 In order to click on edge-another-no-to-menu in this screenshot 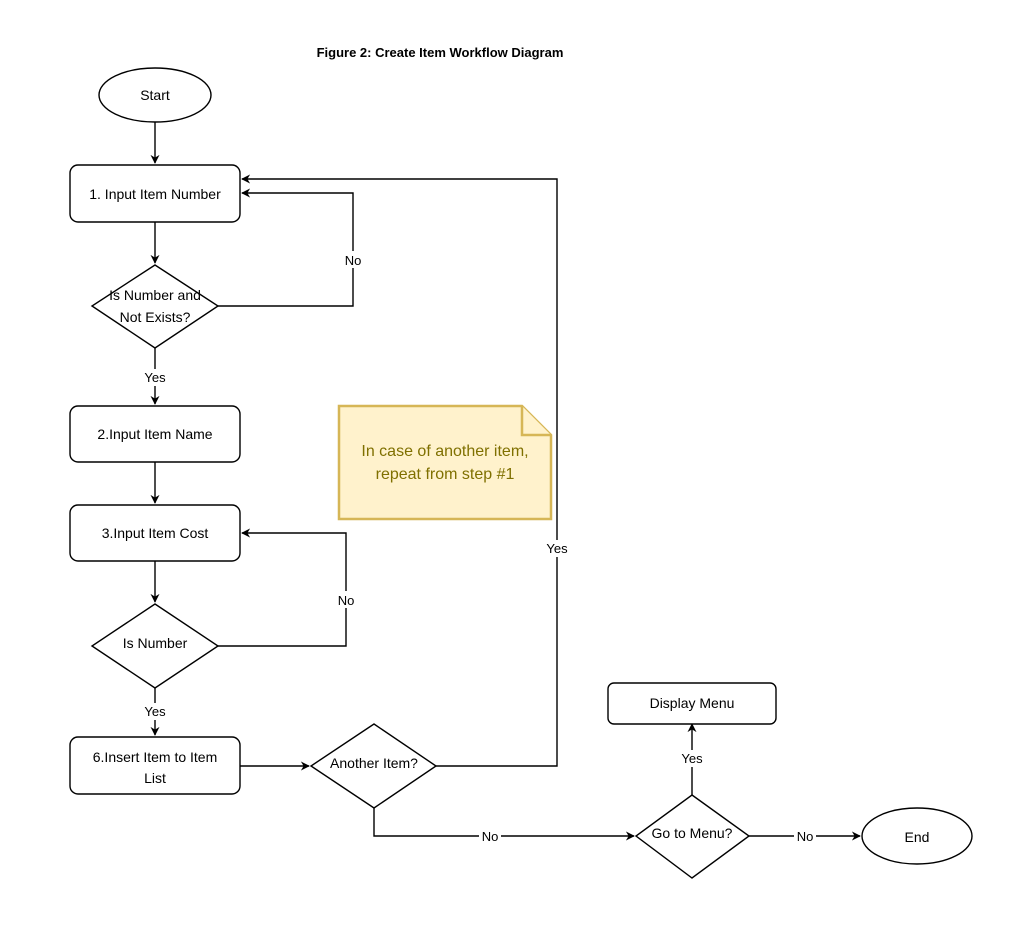, I will do `click(504, 824)`.